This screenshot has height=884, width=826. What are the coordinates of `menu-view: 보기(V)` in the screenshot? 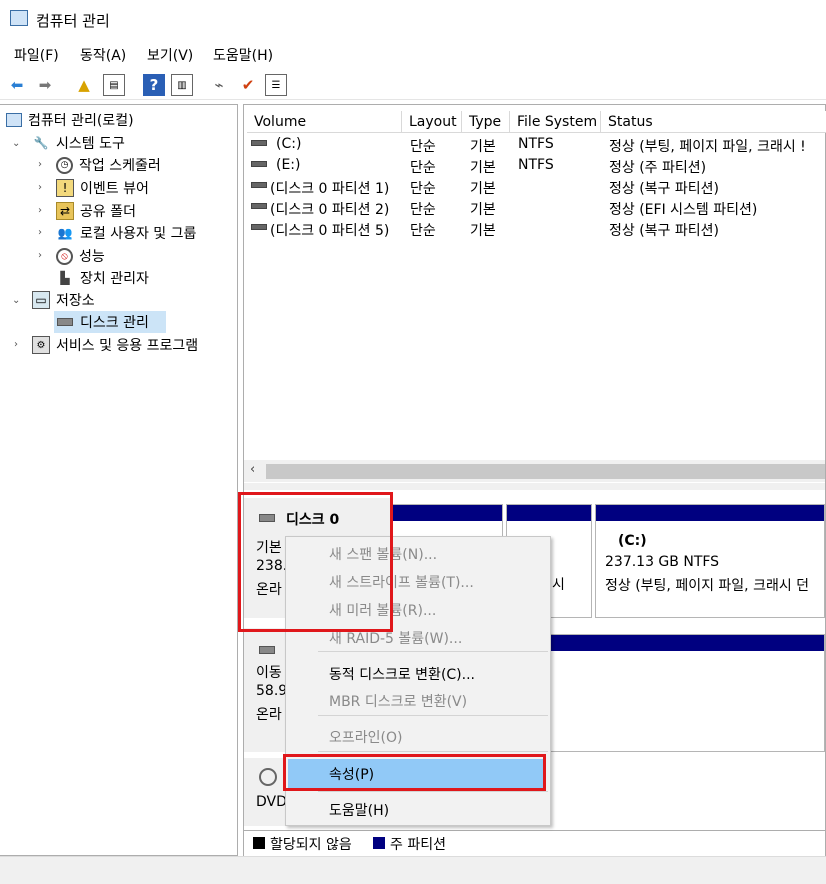 It's located at (170, 55).